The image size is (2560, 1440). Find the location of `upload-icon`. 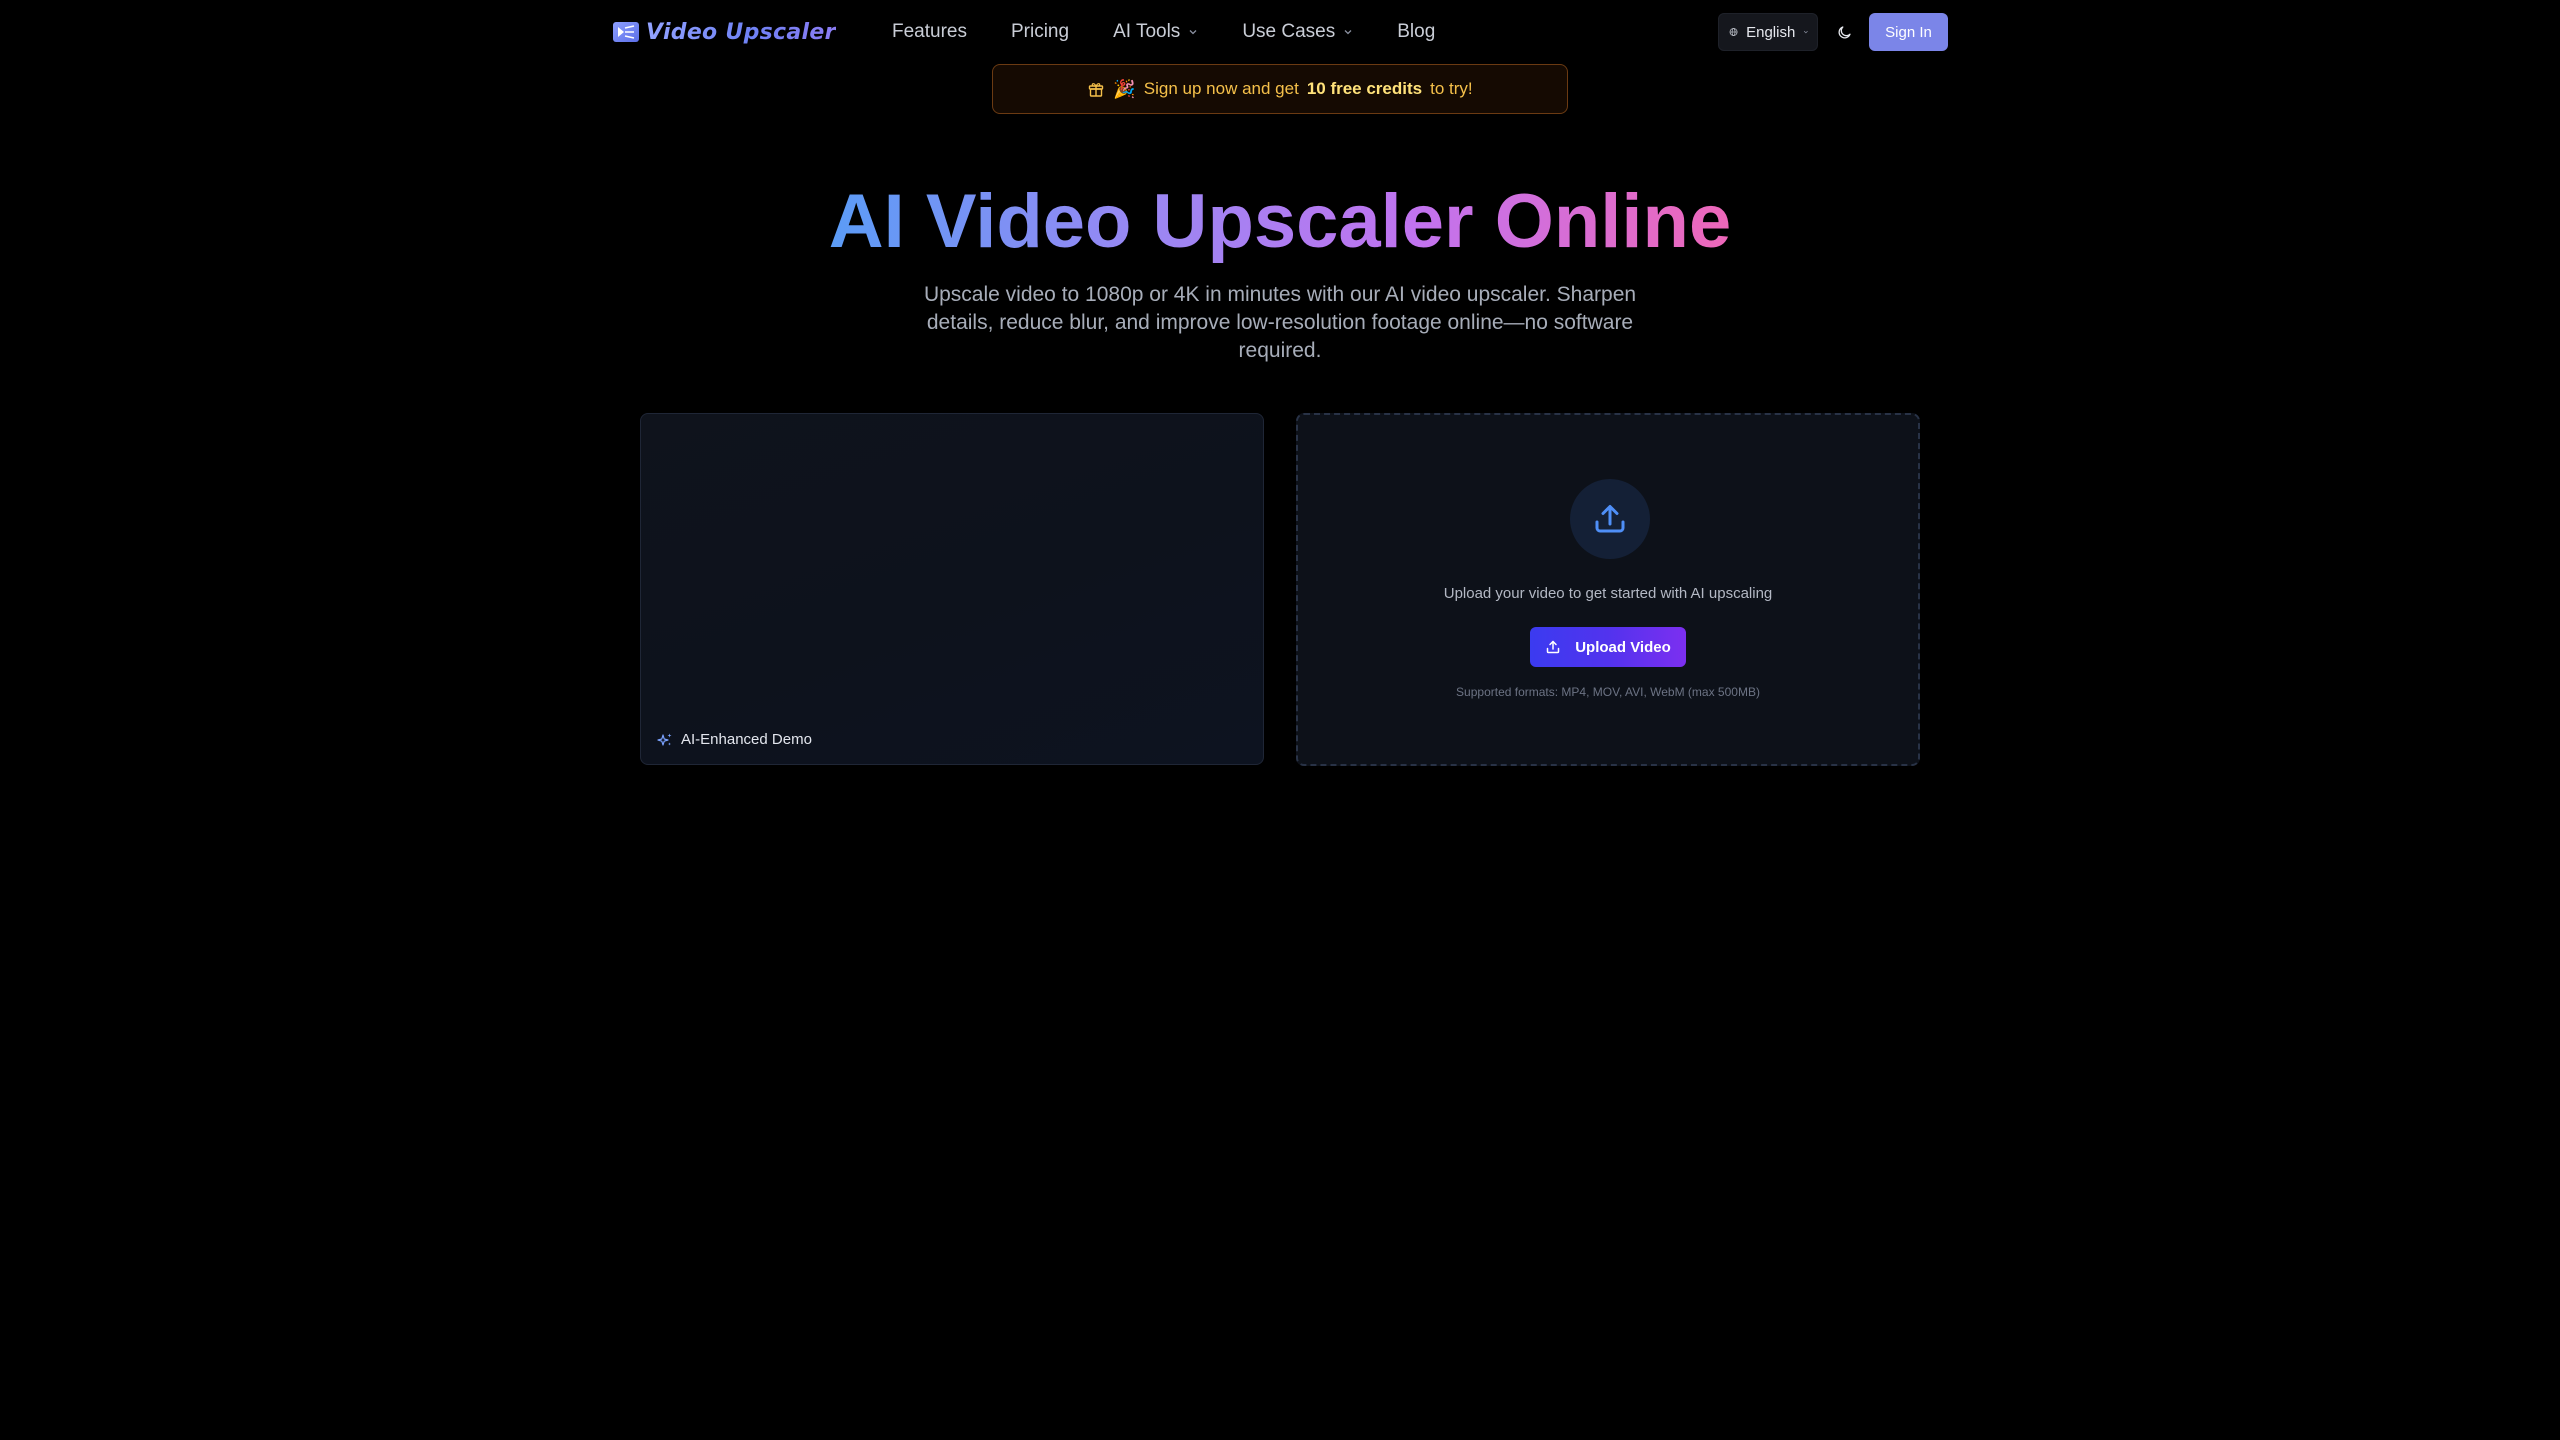

upload-icon is located at coordinates (1610, 519).